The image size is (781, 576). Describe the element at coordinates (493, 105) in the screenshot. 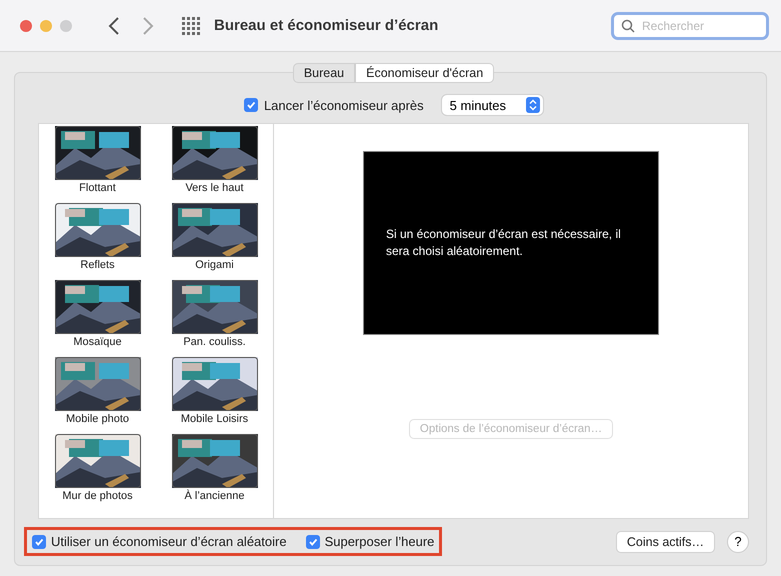

I see `duration-dropdown: 5 minutes` at that location.